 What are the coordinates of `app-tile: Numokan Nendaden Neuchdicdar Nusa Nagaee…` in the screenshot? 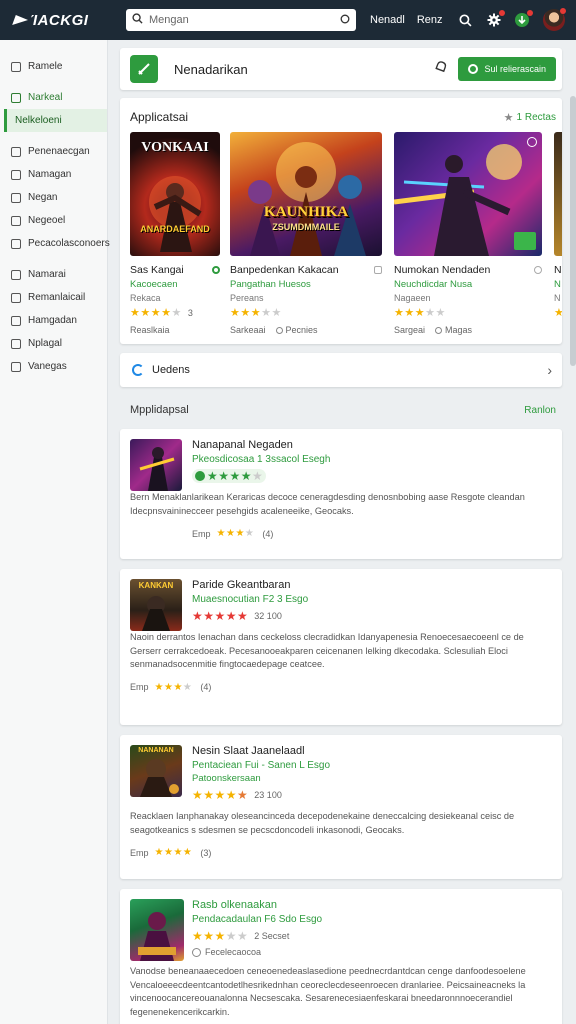 It's located at (468, 233).